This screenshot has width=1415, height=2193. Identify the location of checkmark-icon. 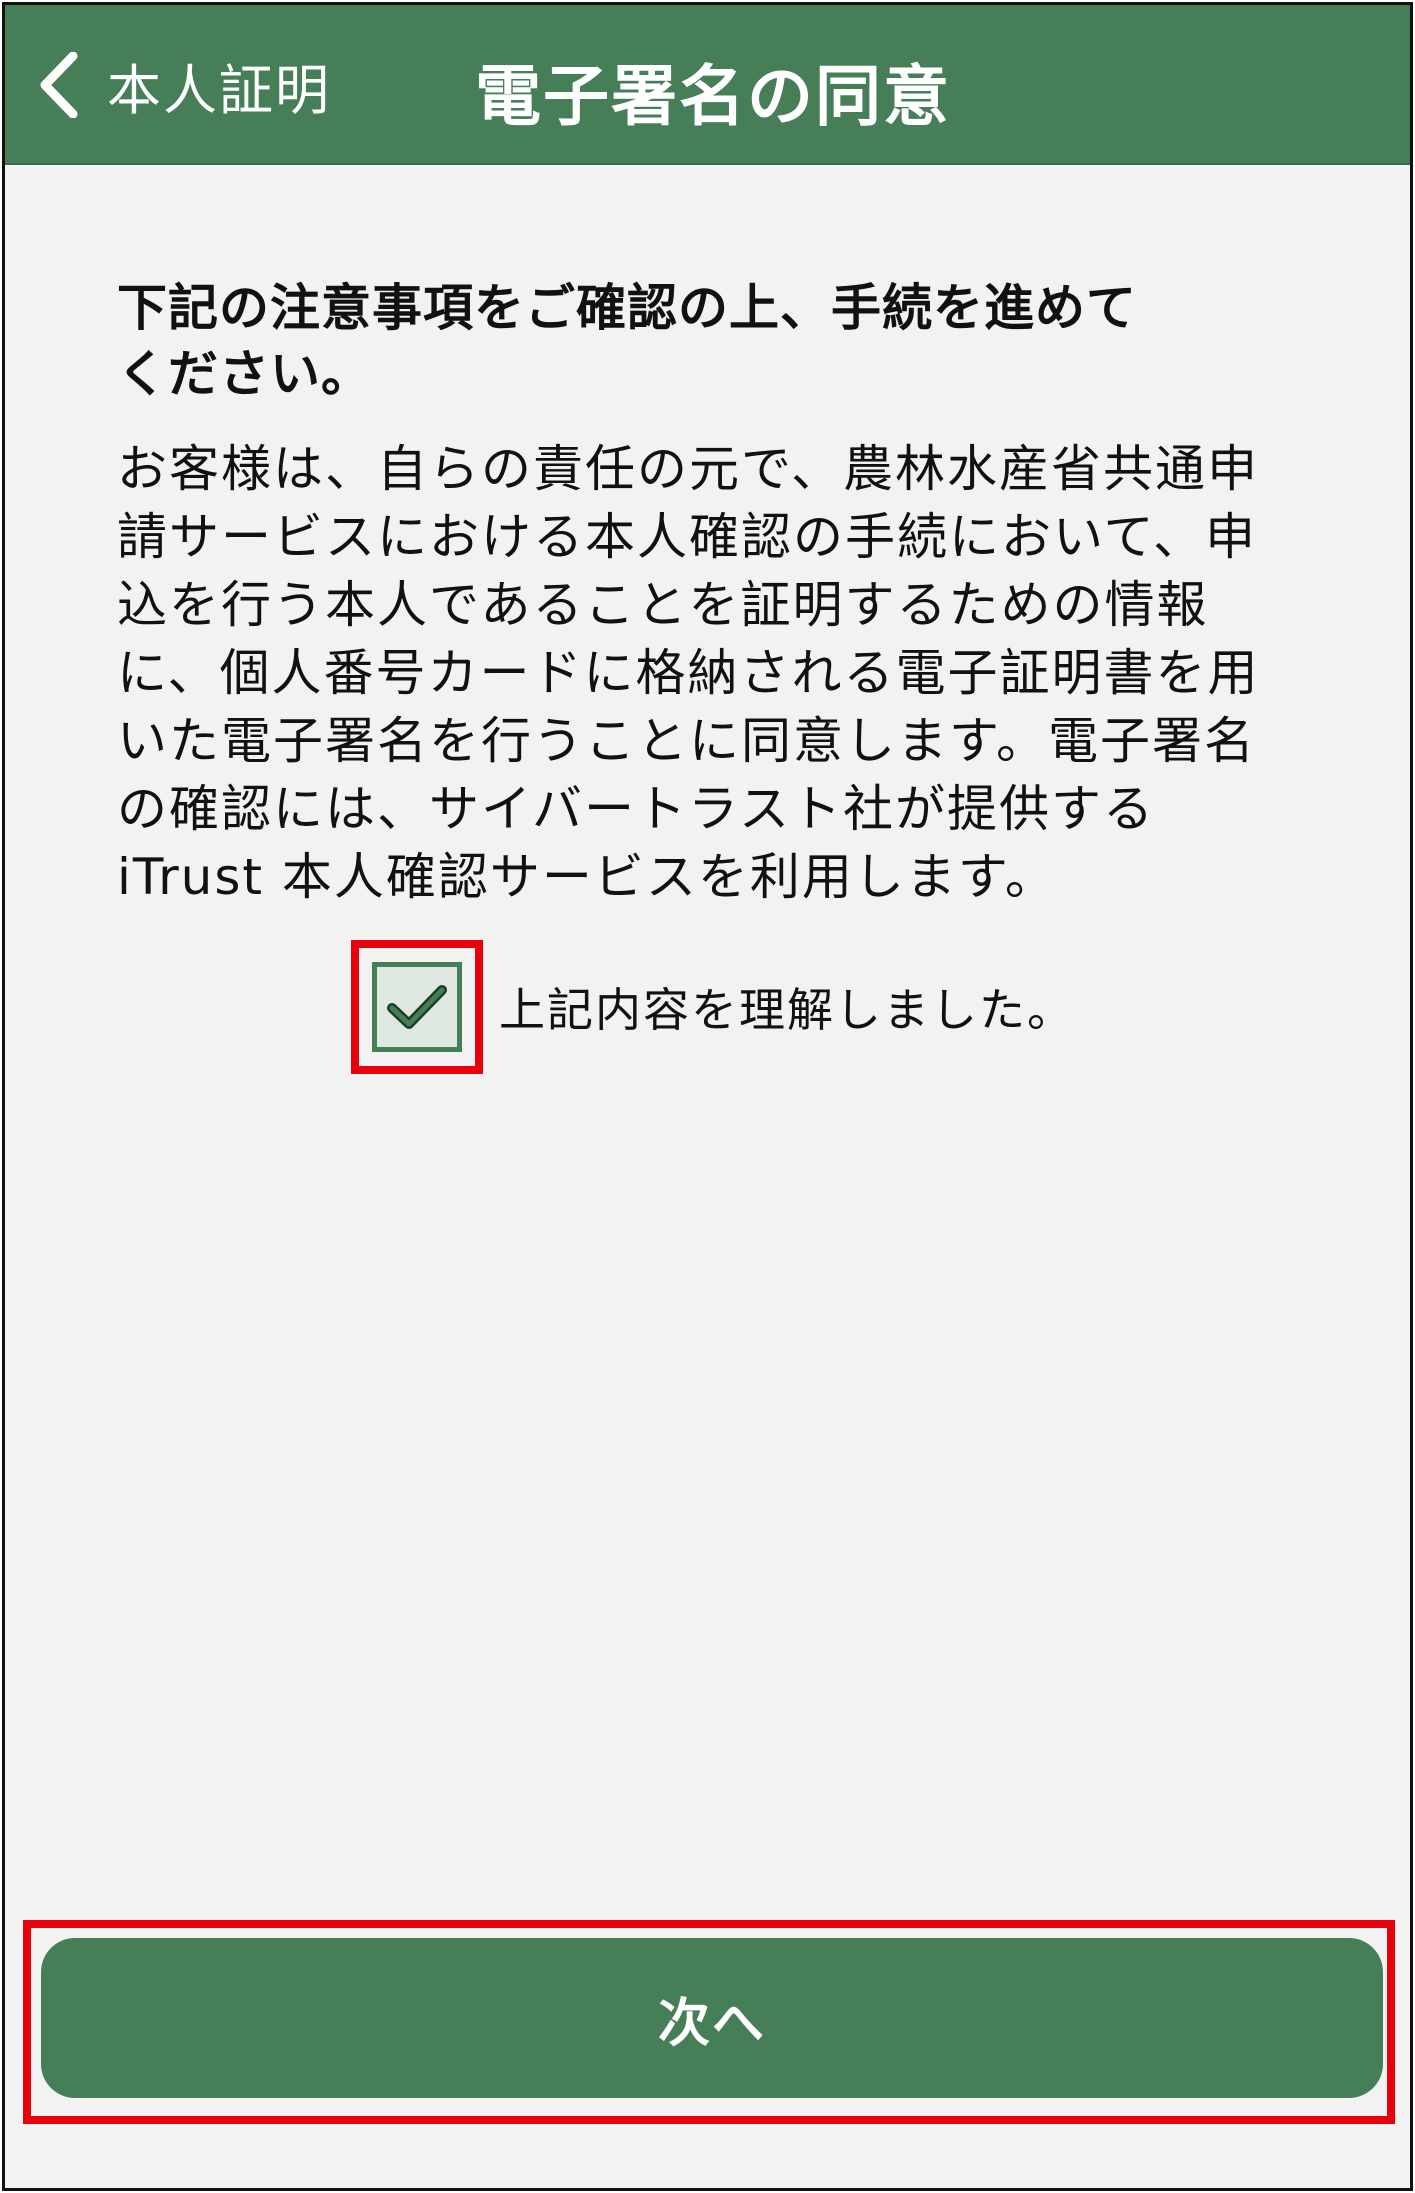
(417, 1007).